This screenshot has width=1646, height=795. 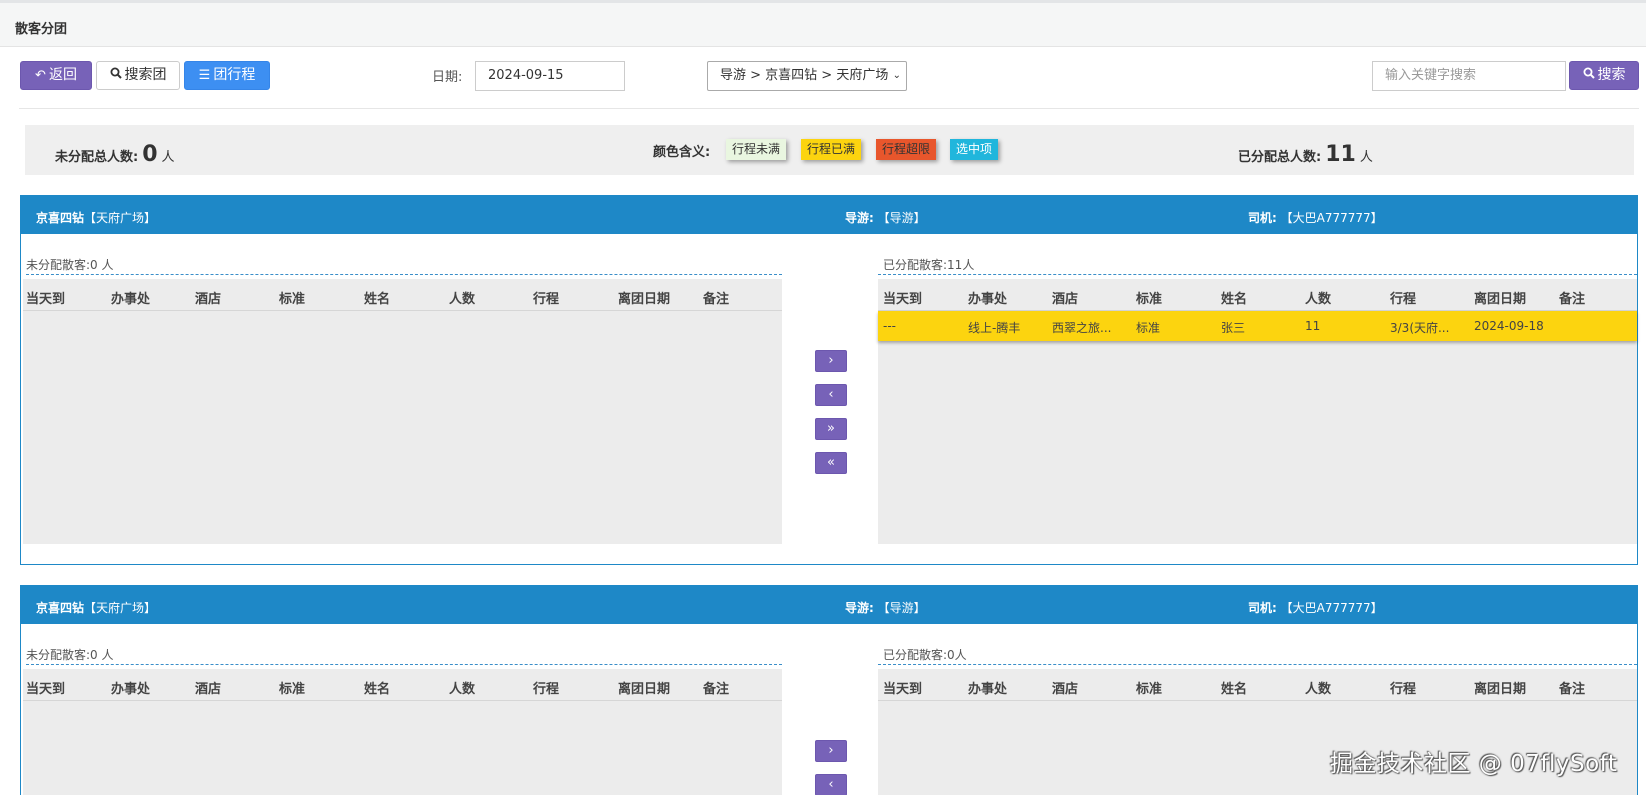 I want to click on back-button: ↶ 返回, so click(x=56, y=75).